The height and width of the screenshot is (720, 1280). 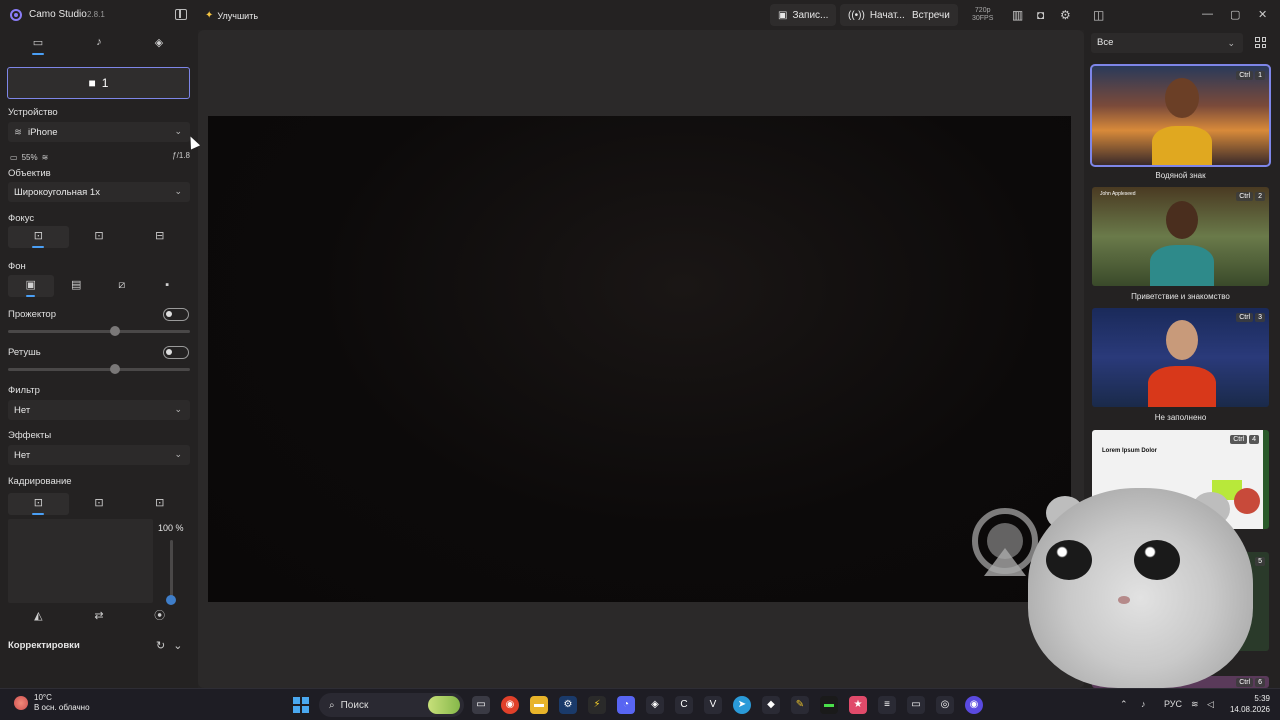 I want to click on crop-mode-selector: ⊡ ⊡ ⊡, so click(x=99, y=504).